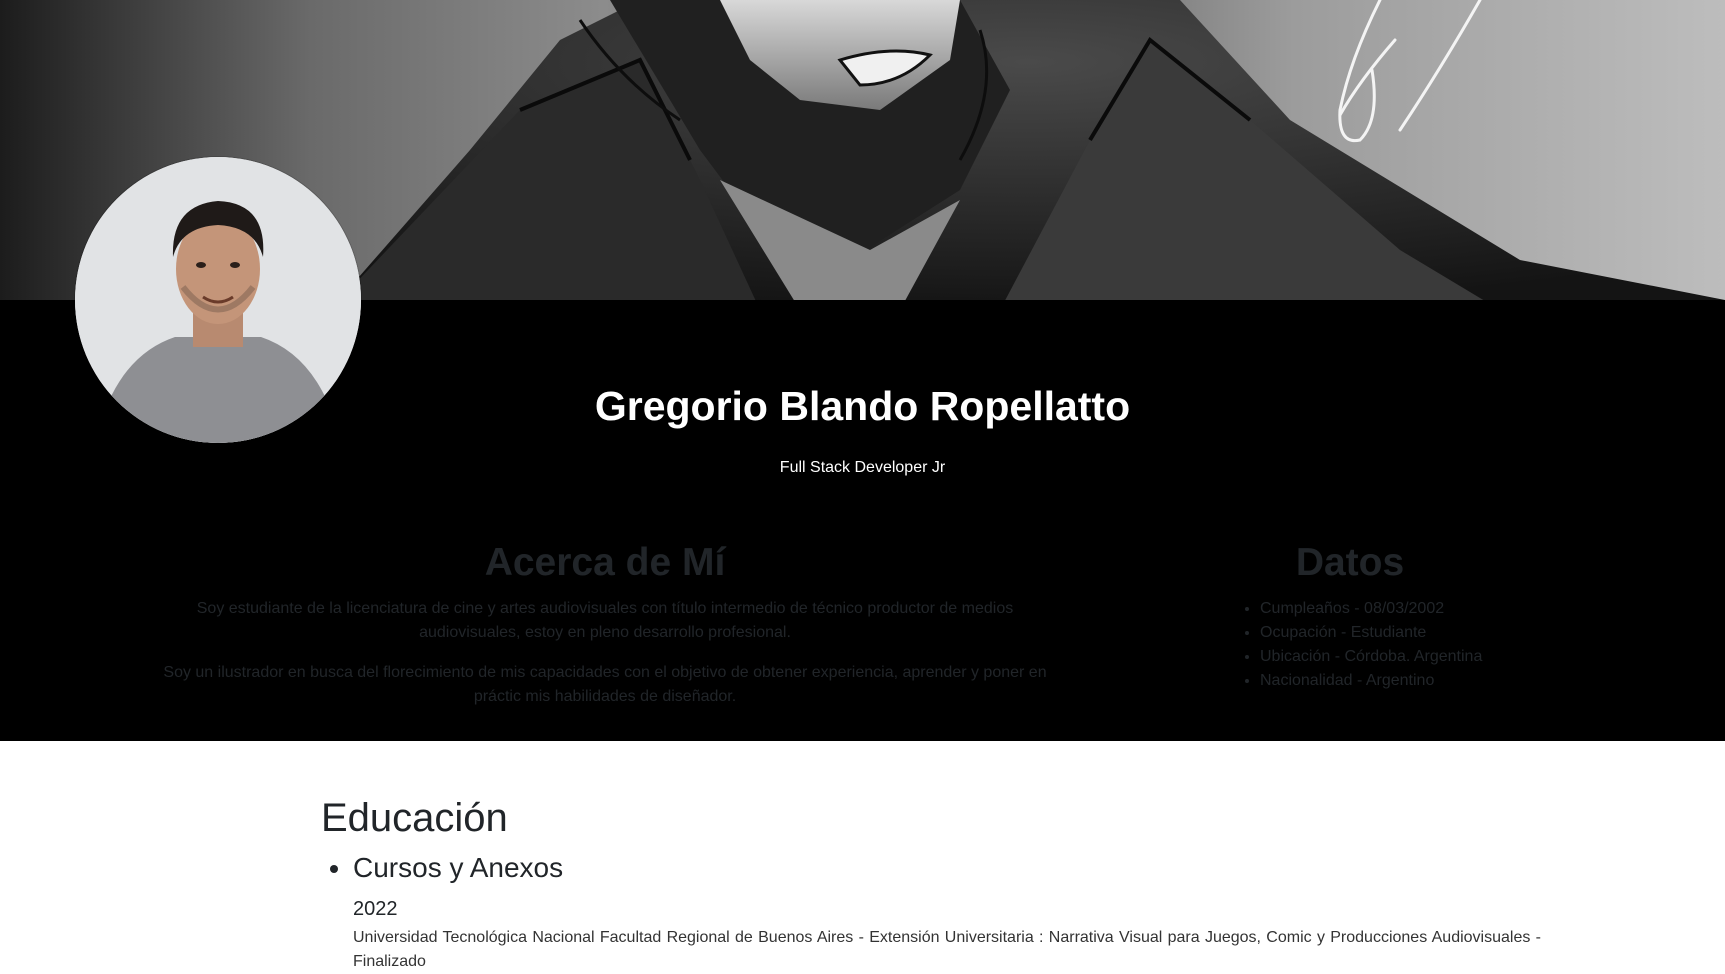 This screenshot has height=974, width=1725. I want to click on category-title: Cursos y Anexos, so click(458, 867).